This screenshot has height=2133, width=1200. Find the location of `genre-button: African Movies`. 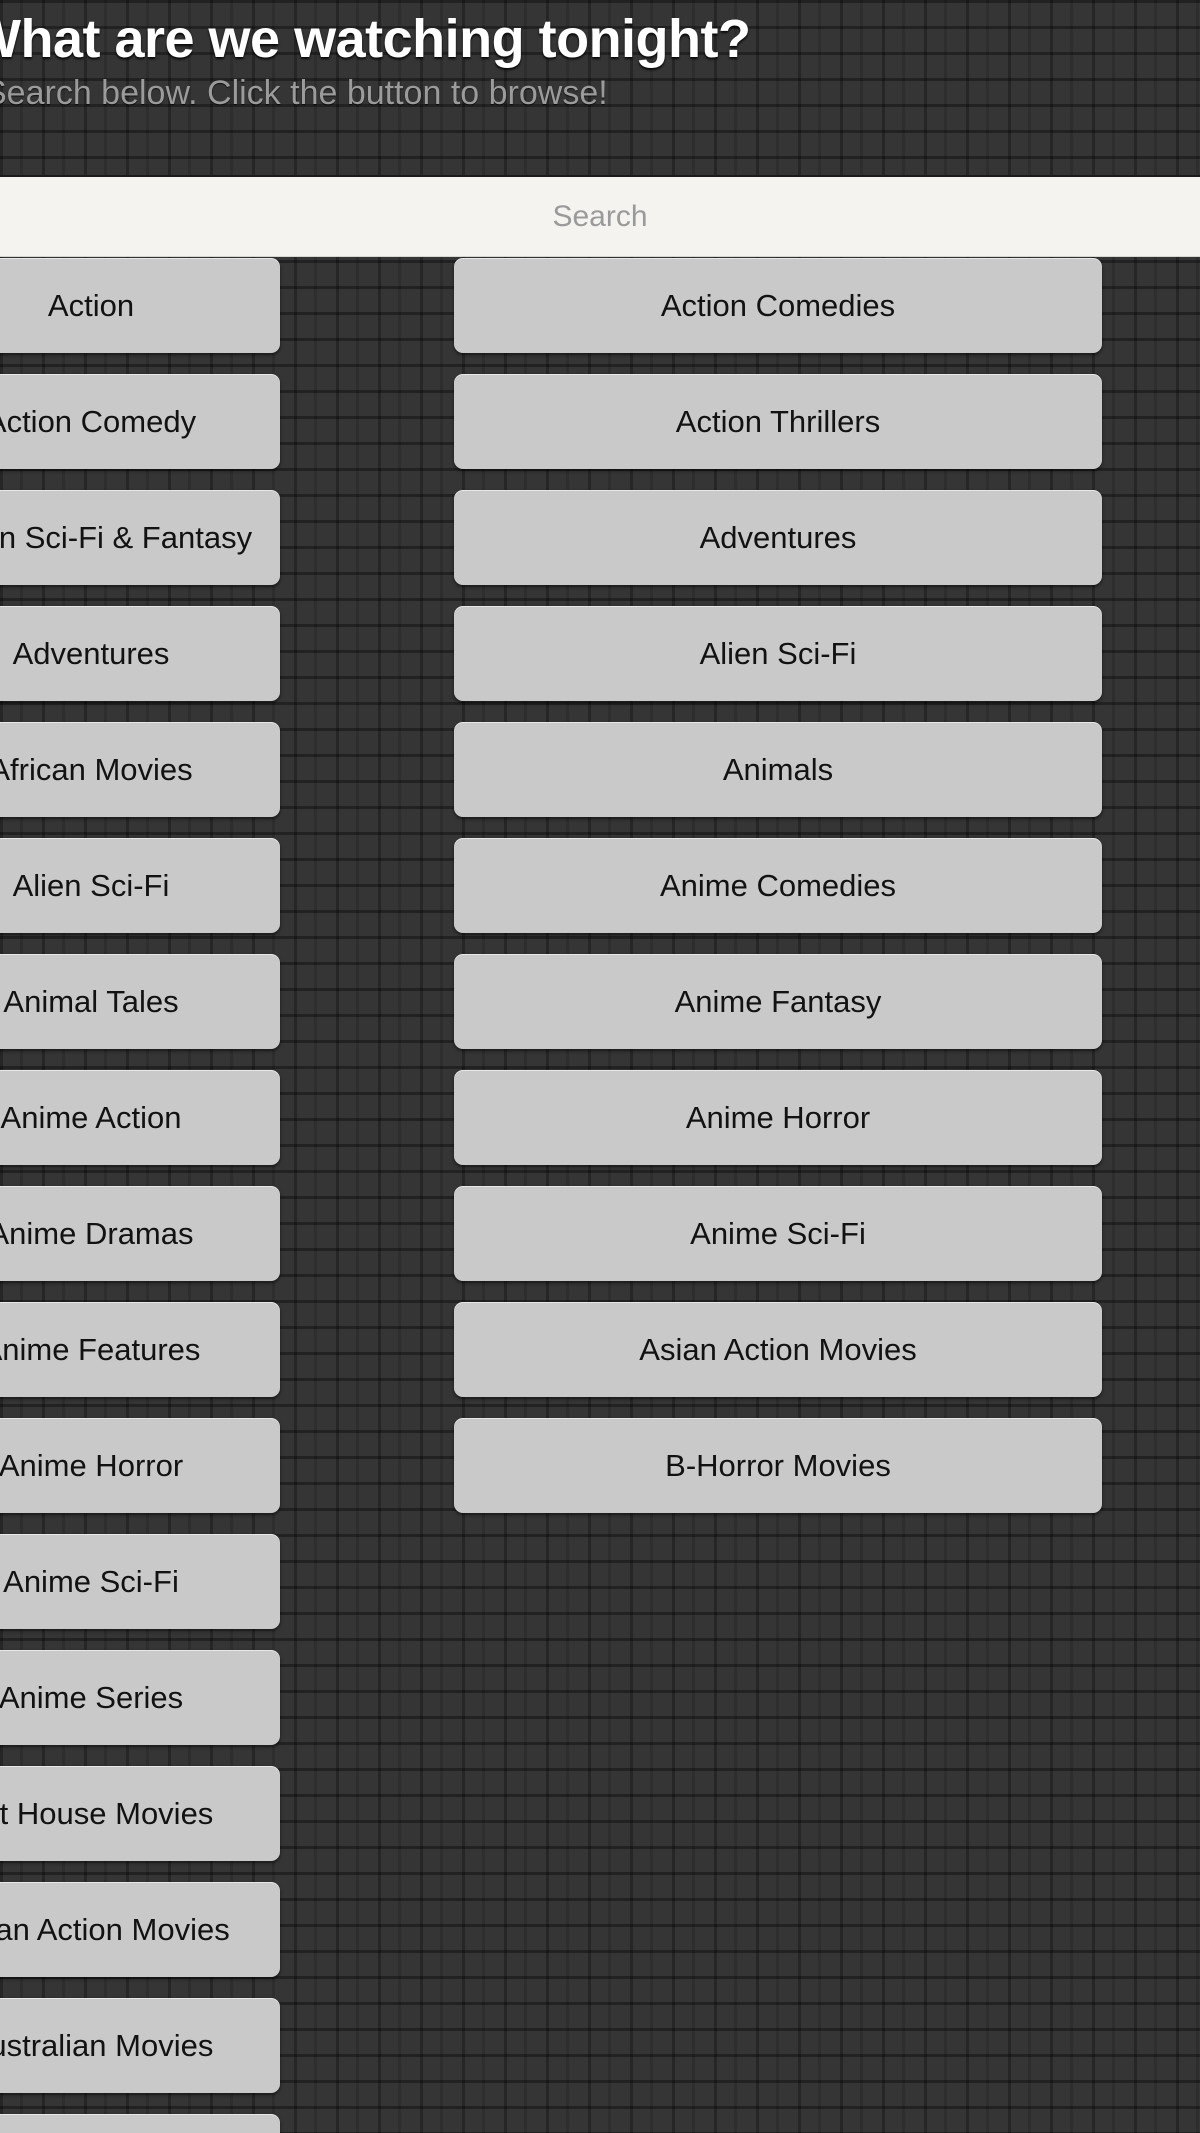

genre-button: African Movies is located at coordinates (140, 769).